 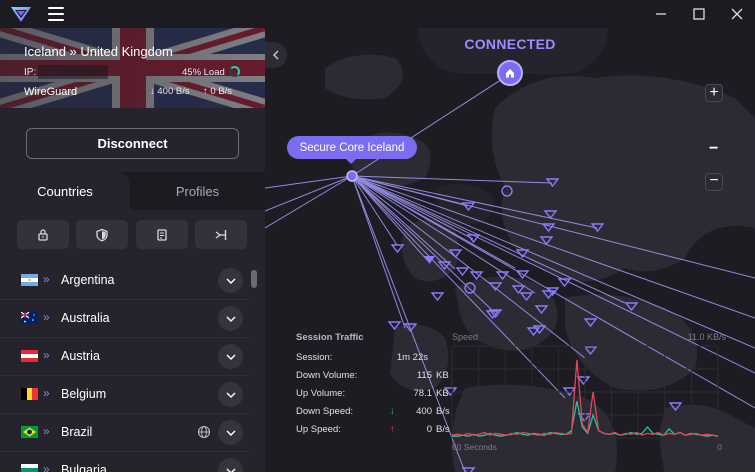 What do you see at coordinates (203, 72) in the screenshot?
I see `server-load: 45% Load` at bounding box center [203, 72].